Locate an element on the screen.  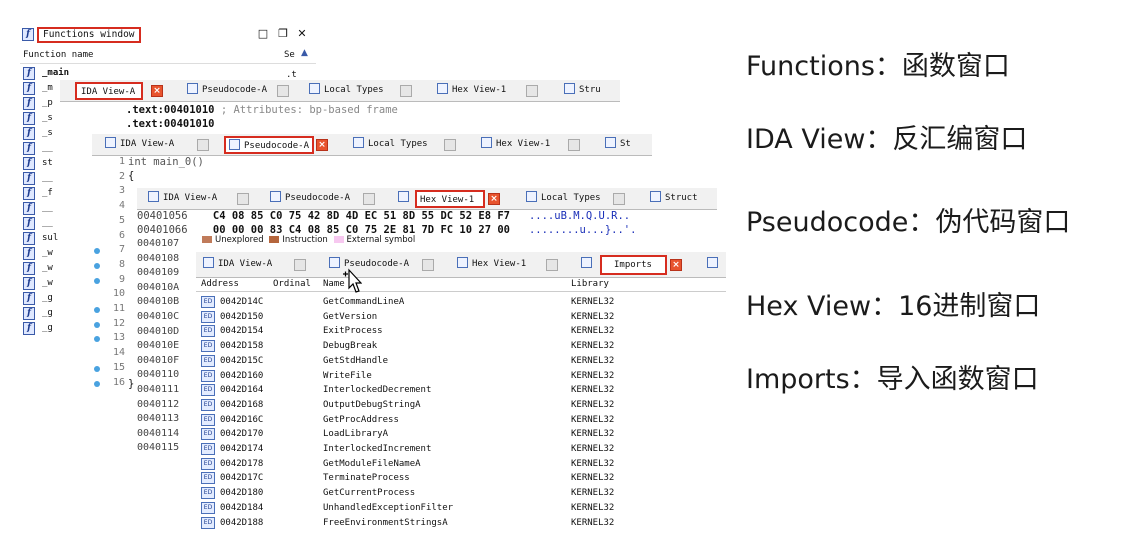
function-list-item: f st is located at coordinates (50, 164).